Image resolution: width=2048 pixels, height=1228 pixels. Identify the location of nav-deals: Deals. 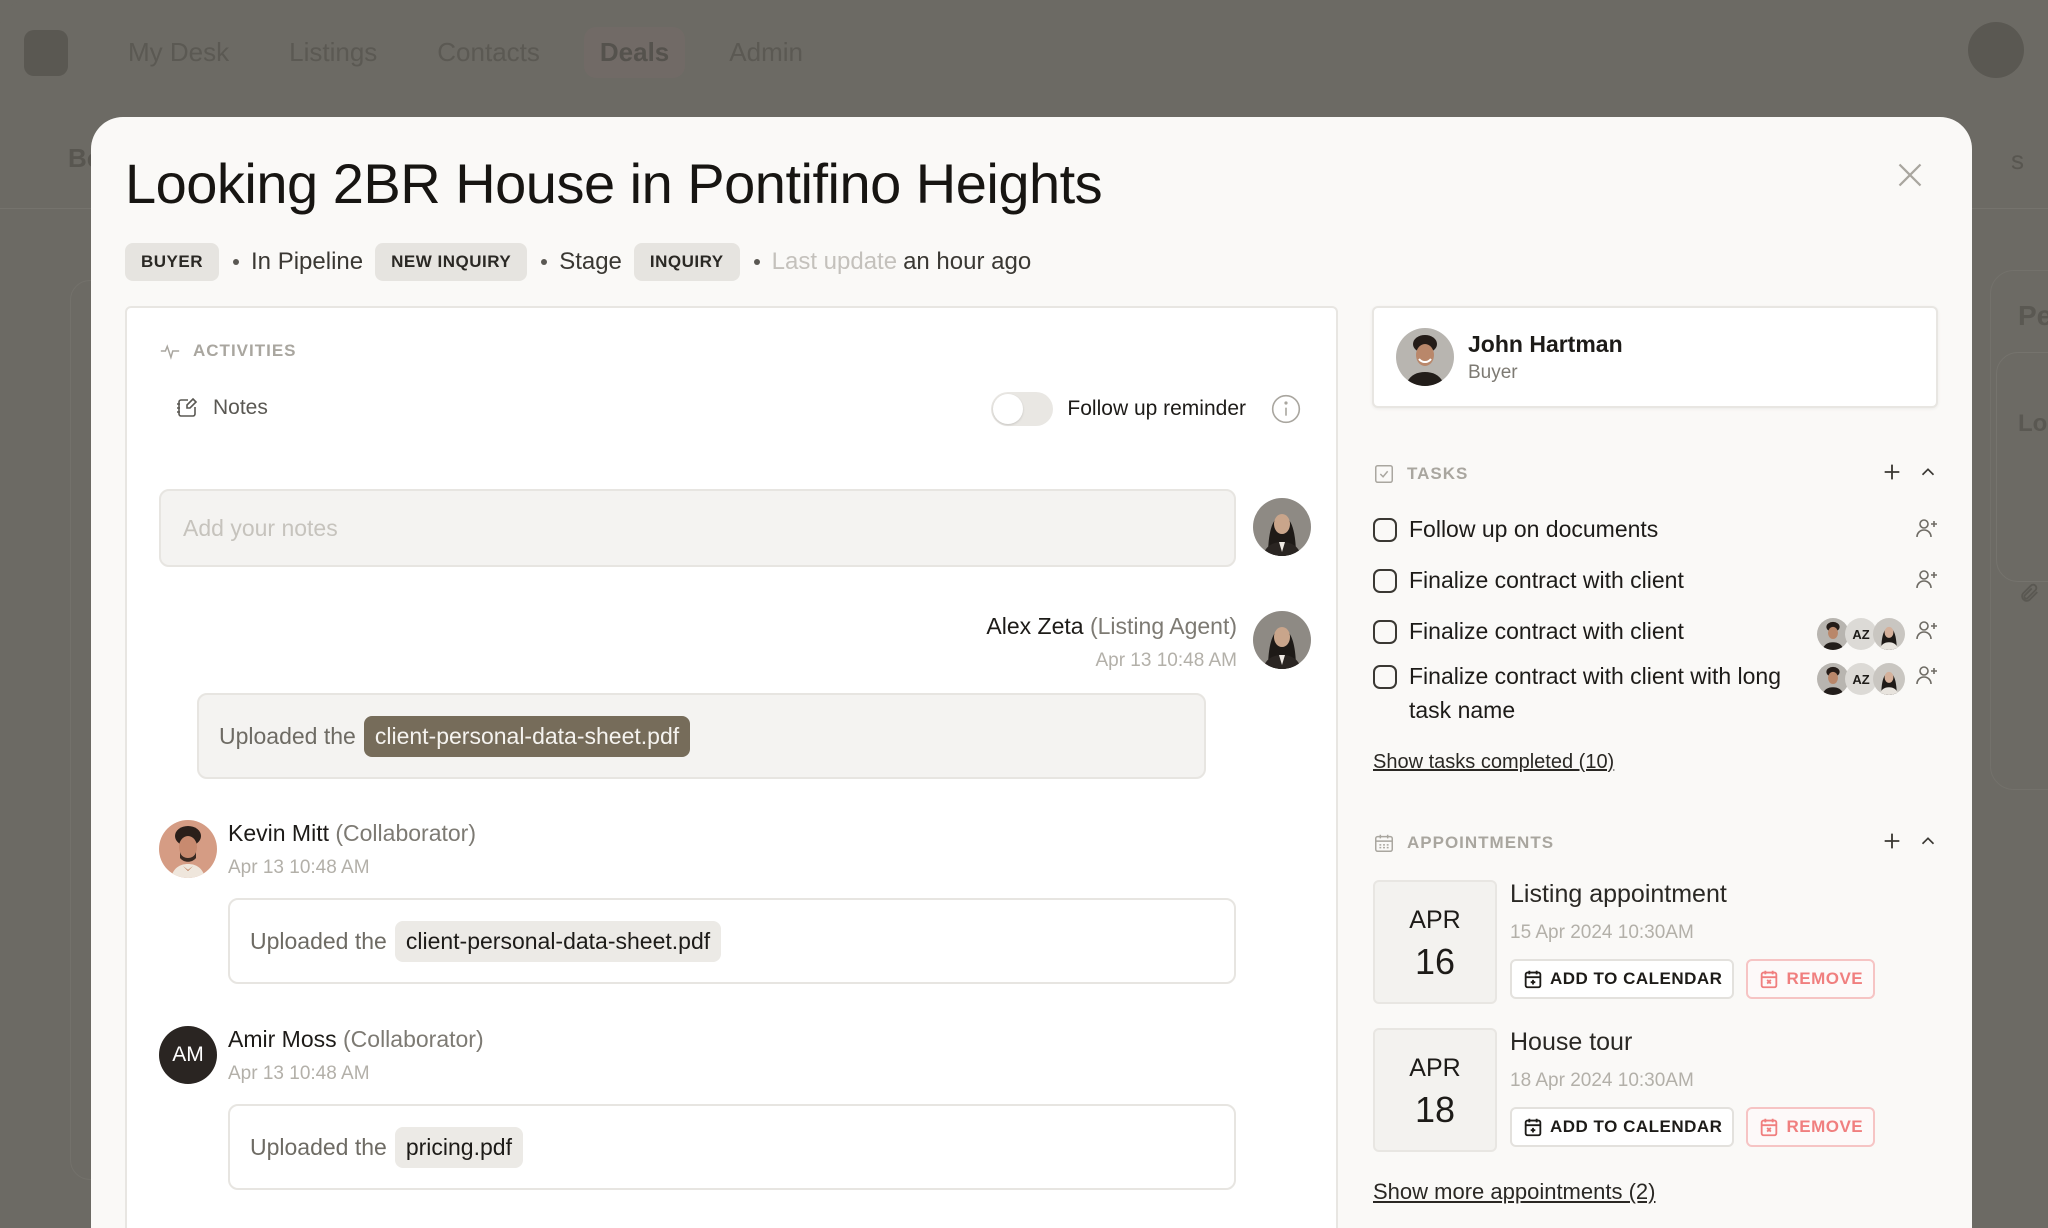
(634, 52).